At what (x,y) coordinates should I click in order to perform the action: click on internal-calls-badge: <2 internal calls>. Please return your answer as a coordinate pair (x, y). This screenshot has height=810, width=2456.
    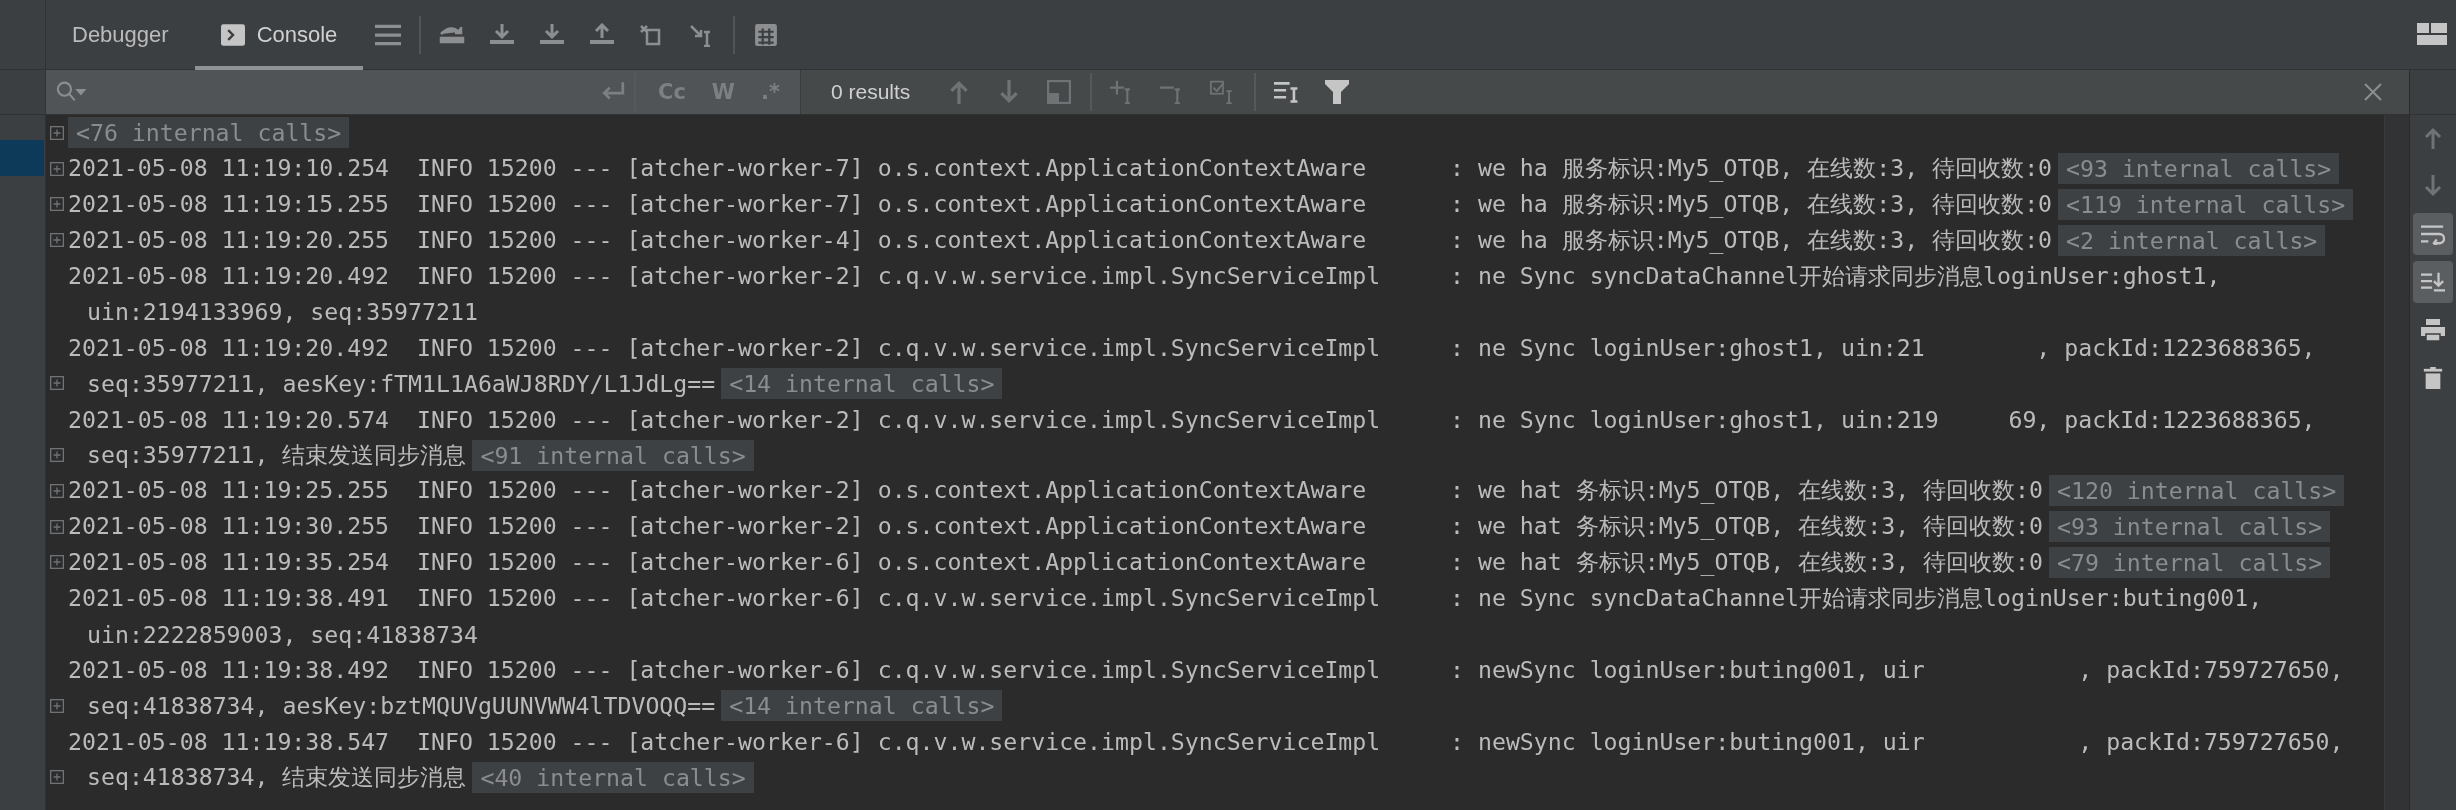
    Looking at the image, I should click on (2192, 240).